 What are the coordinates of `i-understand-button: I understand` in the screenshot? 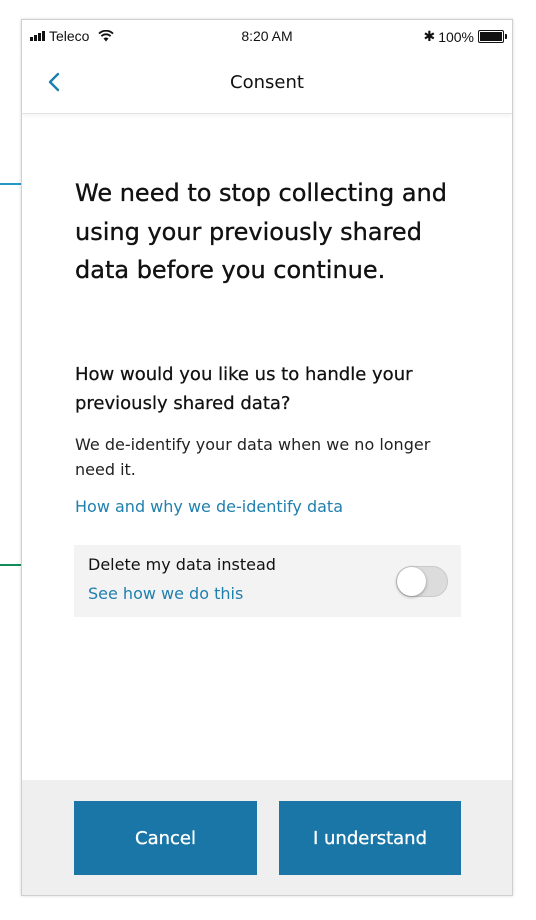 It's located at (370, 838).